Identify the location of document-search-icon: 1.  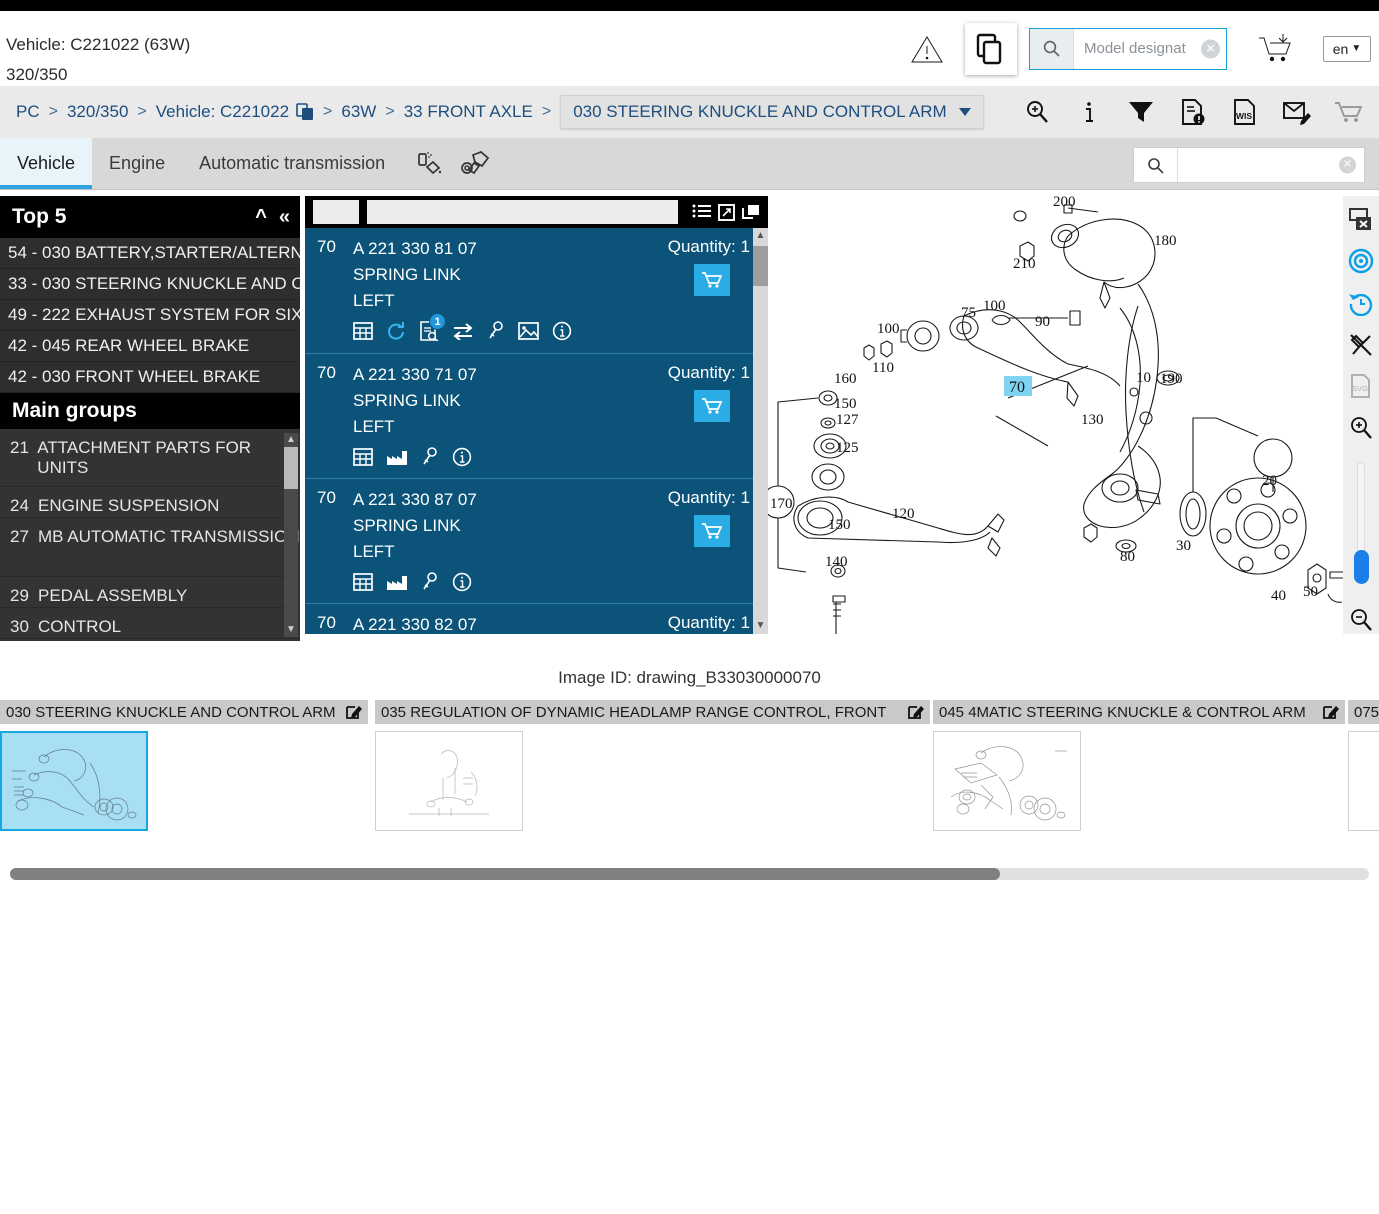
(432, 327).